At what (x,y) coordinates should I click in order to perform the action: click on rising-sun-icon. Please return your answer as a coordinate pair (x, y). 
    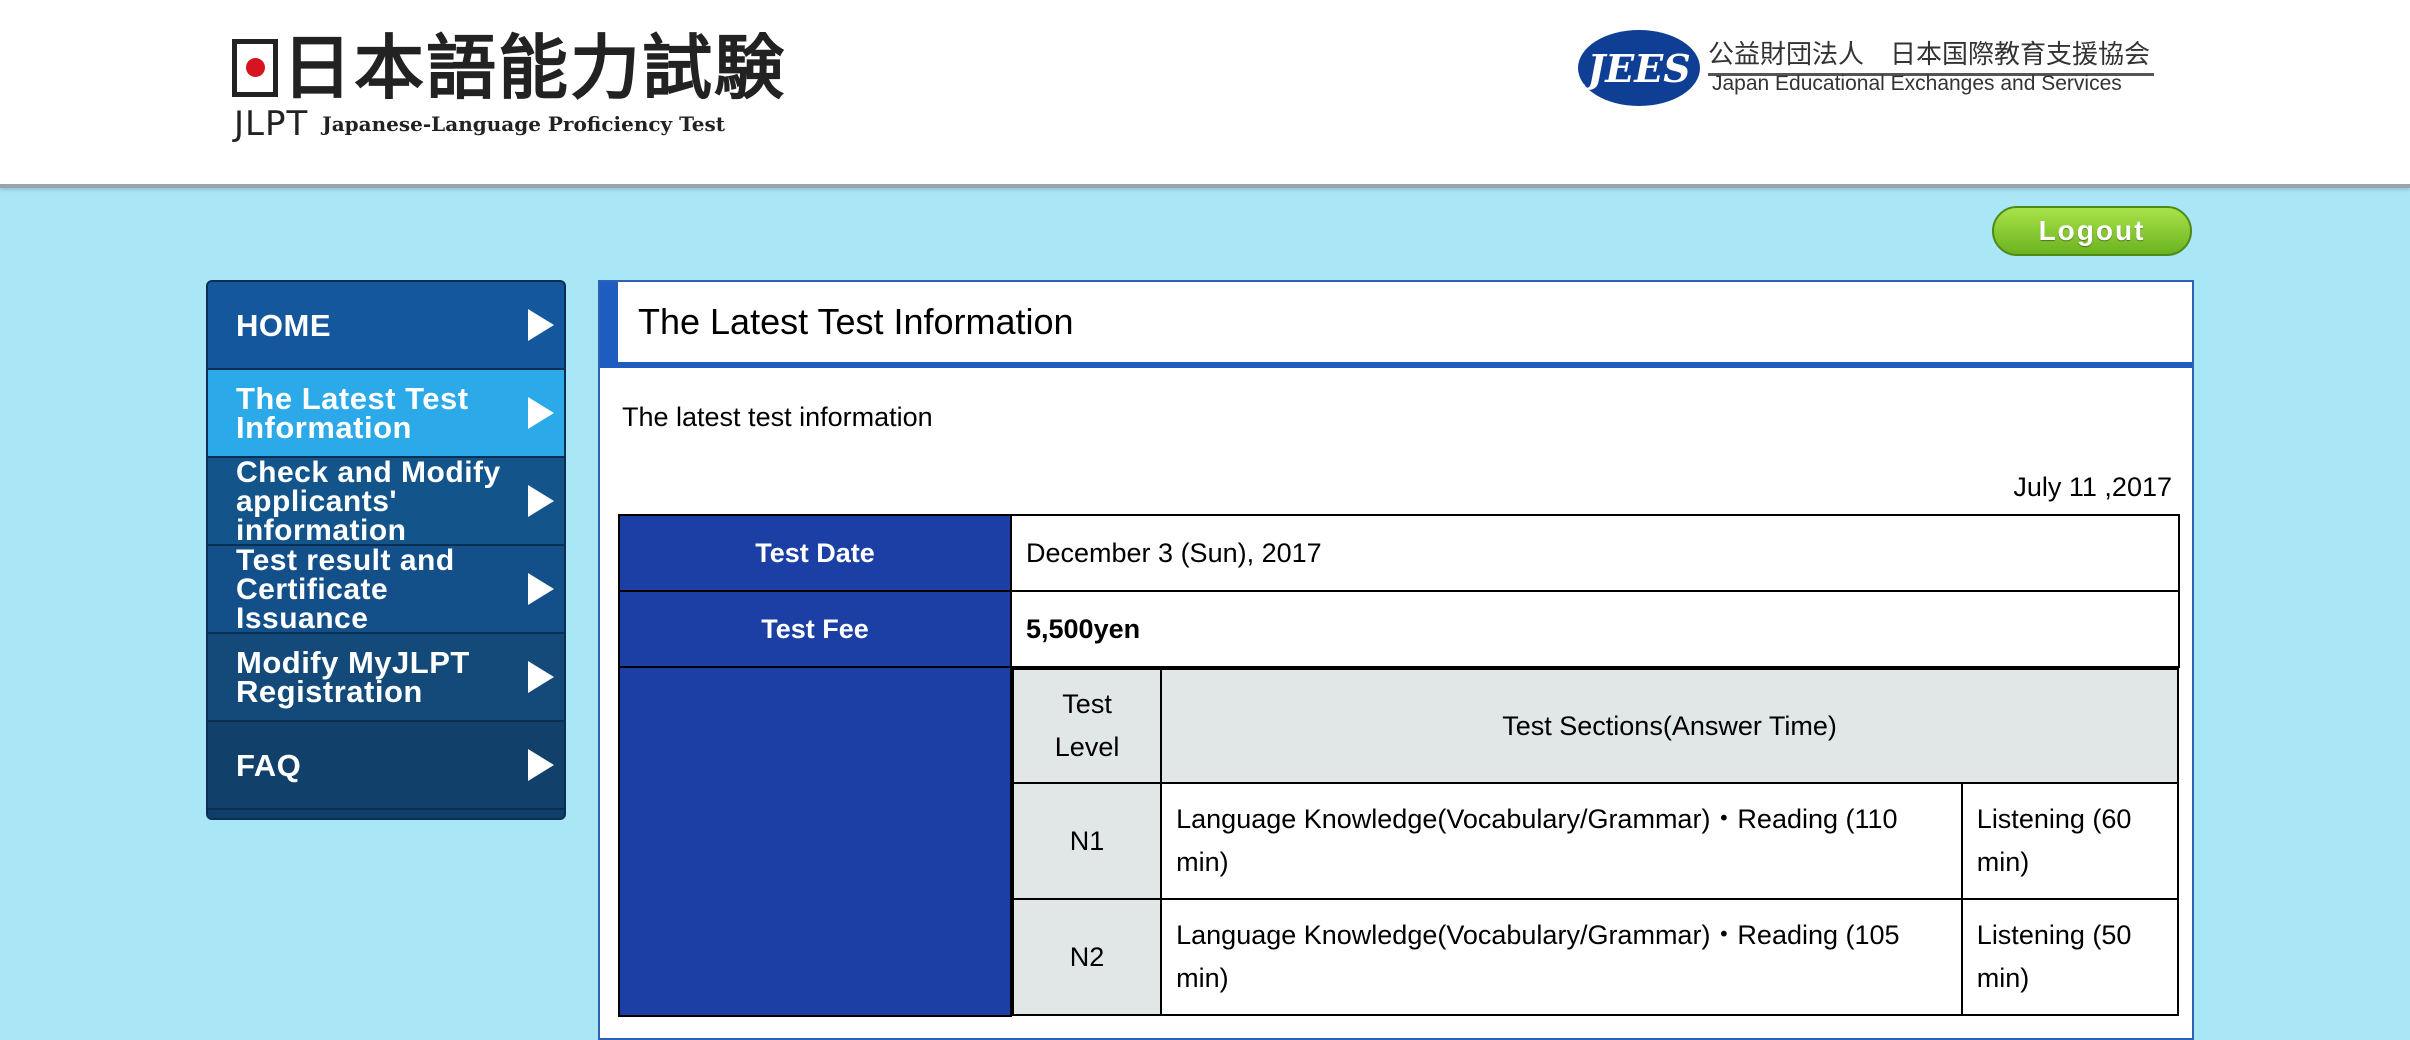
    Looking at the image, I should click on (255, 68).